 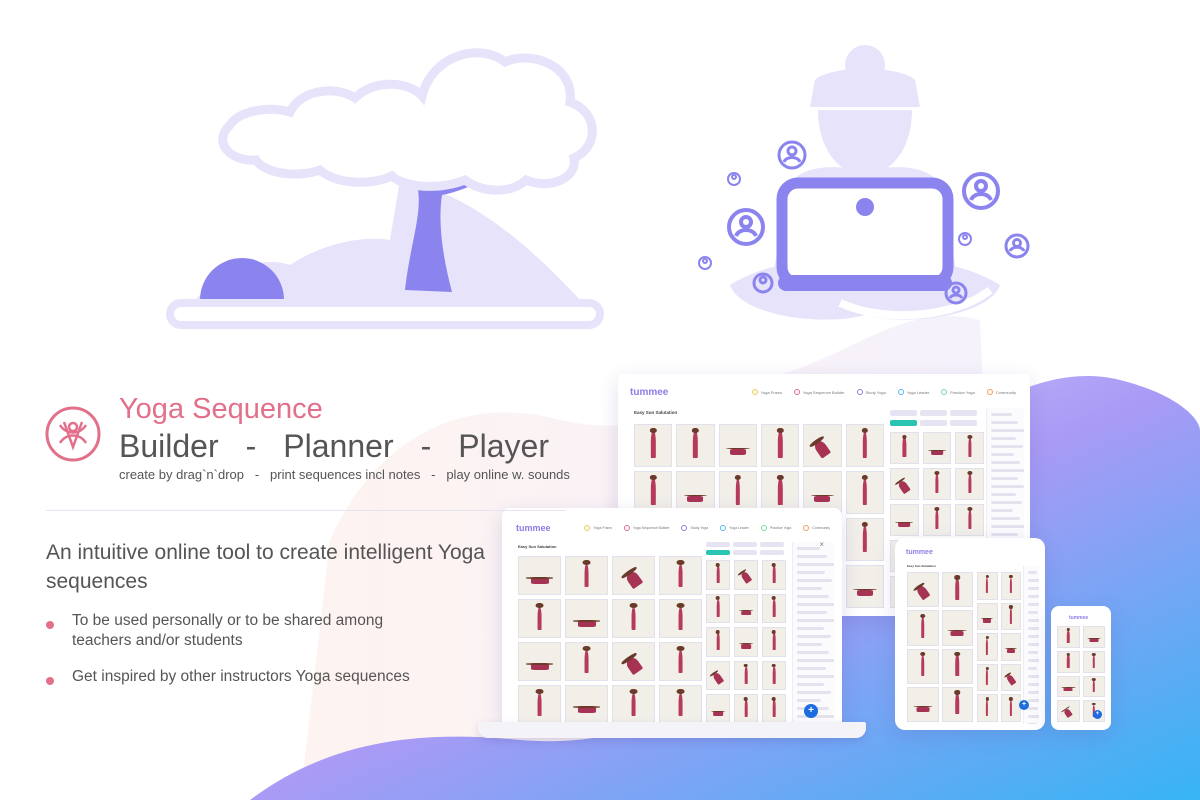 I want to click on nav-item: Practice Yoga, so click(x=958, y=392).